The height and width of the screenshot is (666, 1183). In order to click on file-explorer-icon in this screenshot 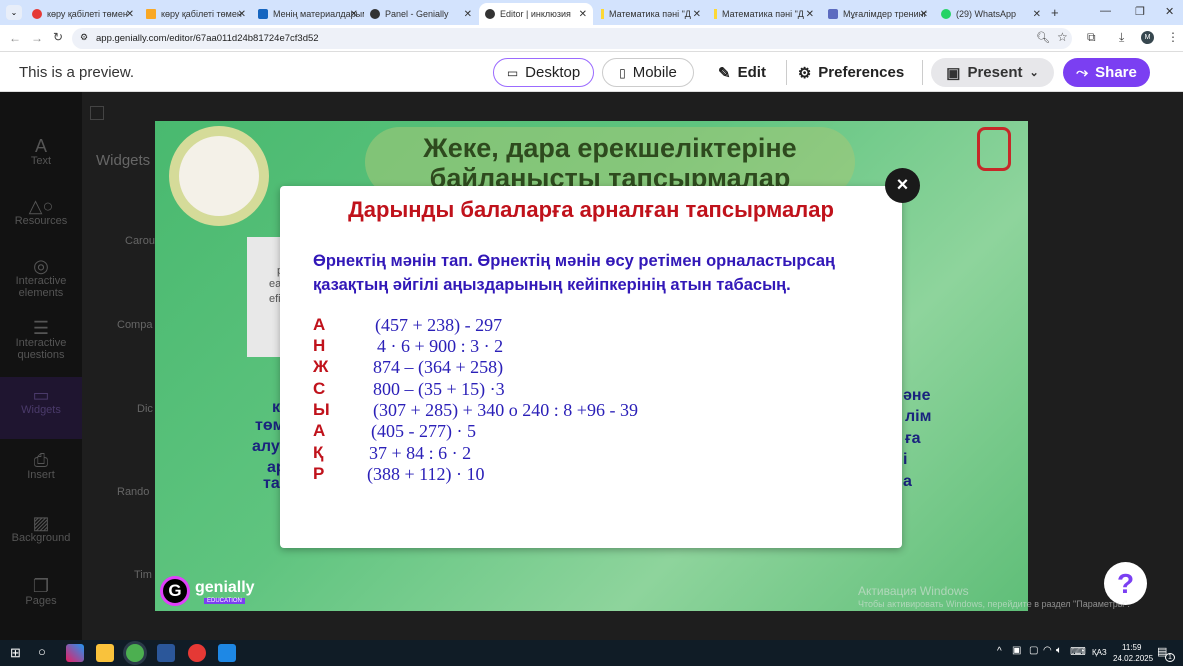, I will do `click(105, 653)`.